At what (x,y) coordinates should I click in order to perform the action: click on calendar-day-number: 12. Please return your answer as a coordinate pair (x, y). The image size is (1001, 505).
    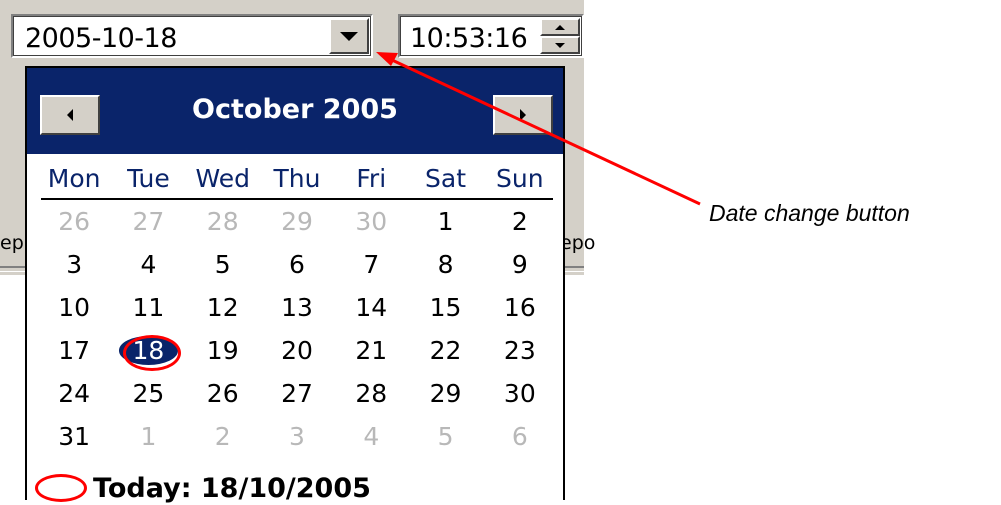
    Looking at the image, I should click on (222, 307).